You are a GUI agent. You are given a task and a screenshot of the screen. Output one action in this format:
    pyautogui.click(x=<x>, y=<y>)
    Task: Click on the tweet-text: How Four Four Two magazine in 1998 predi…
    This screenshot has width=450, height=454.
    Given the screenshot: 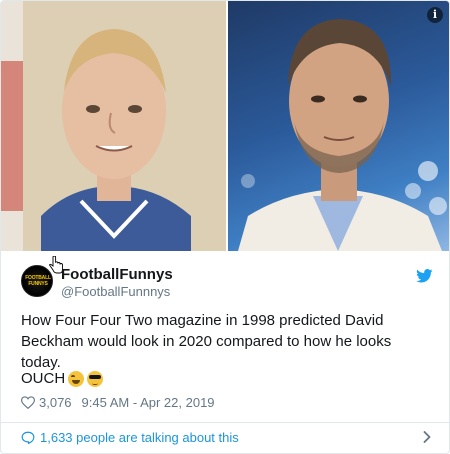 What is the action you would take?
    pyautogui.click(x=206, y=341)
    